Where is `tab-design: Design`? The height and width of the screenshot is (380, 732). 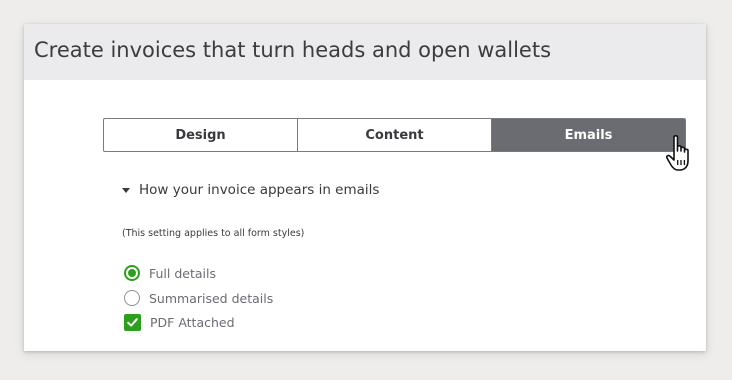 tab-design: Design is located at coordinates (200, 135).